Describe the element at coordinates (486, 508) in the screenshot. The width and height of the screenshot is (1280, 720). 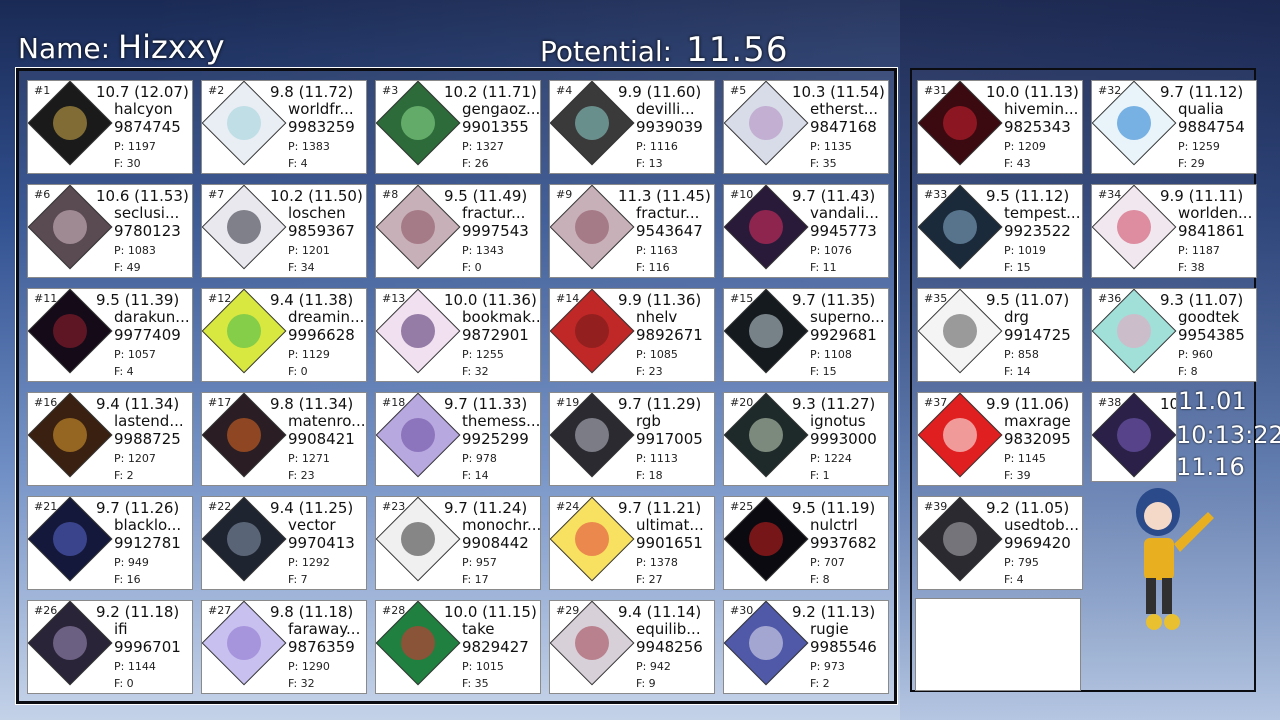
I see `play-rating: 9.7 (11.24)` at that location.